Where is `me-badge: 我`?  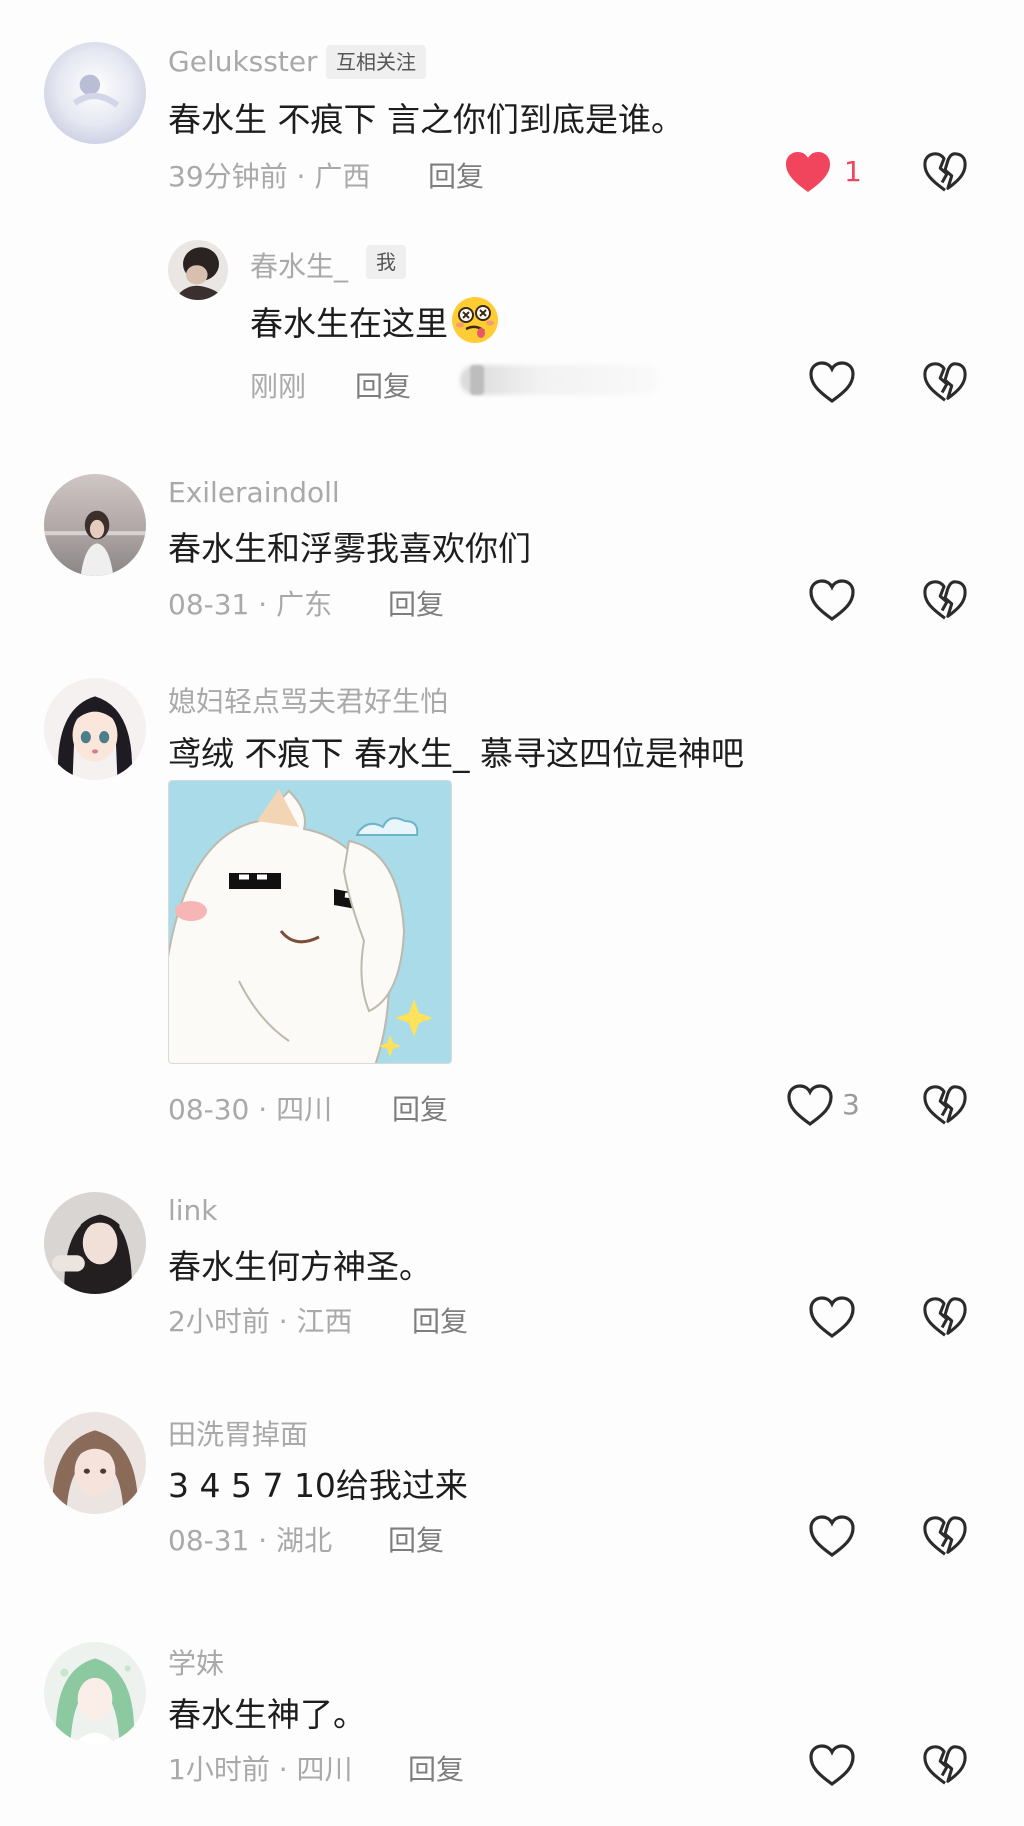 me-badge: 我 is located at coordinates (386, 262).